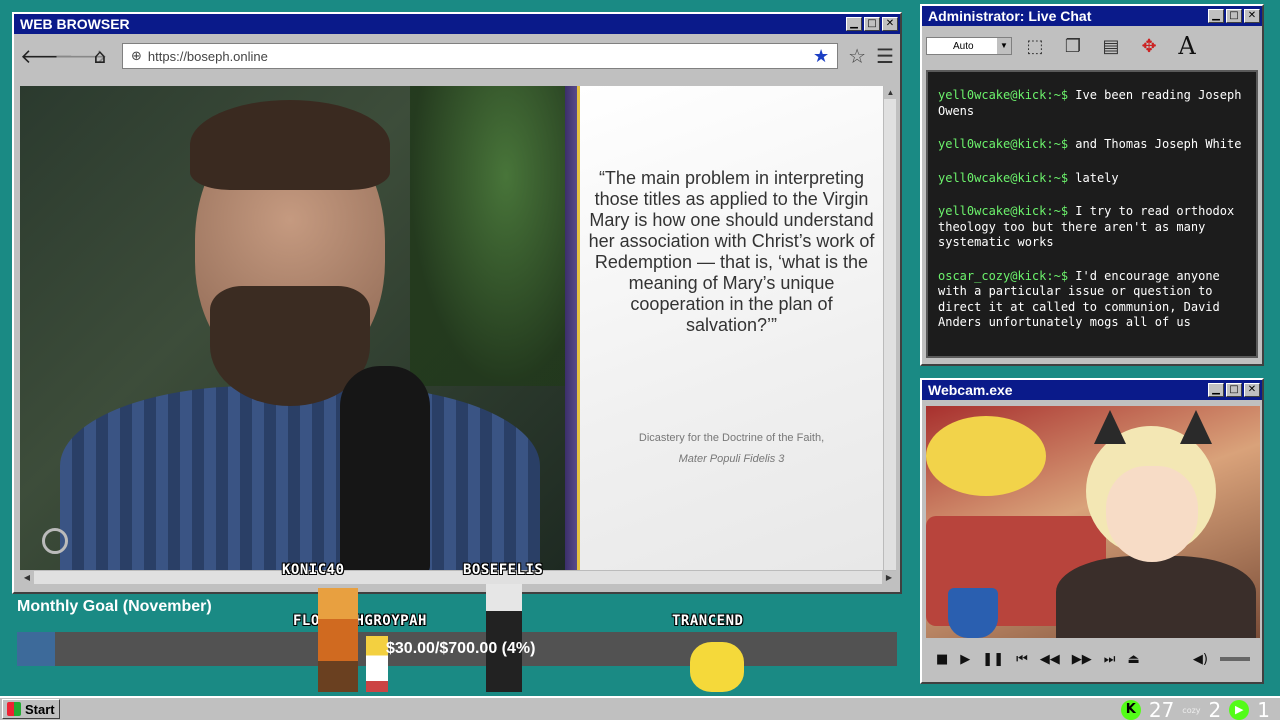 The width and height of the screenshot is (1280, 720). I want to click on fast-forward-icon: ▶▶, so click(1082, 659).